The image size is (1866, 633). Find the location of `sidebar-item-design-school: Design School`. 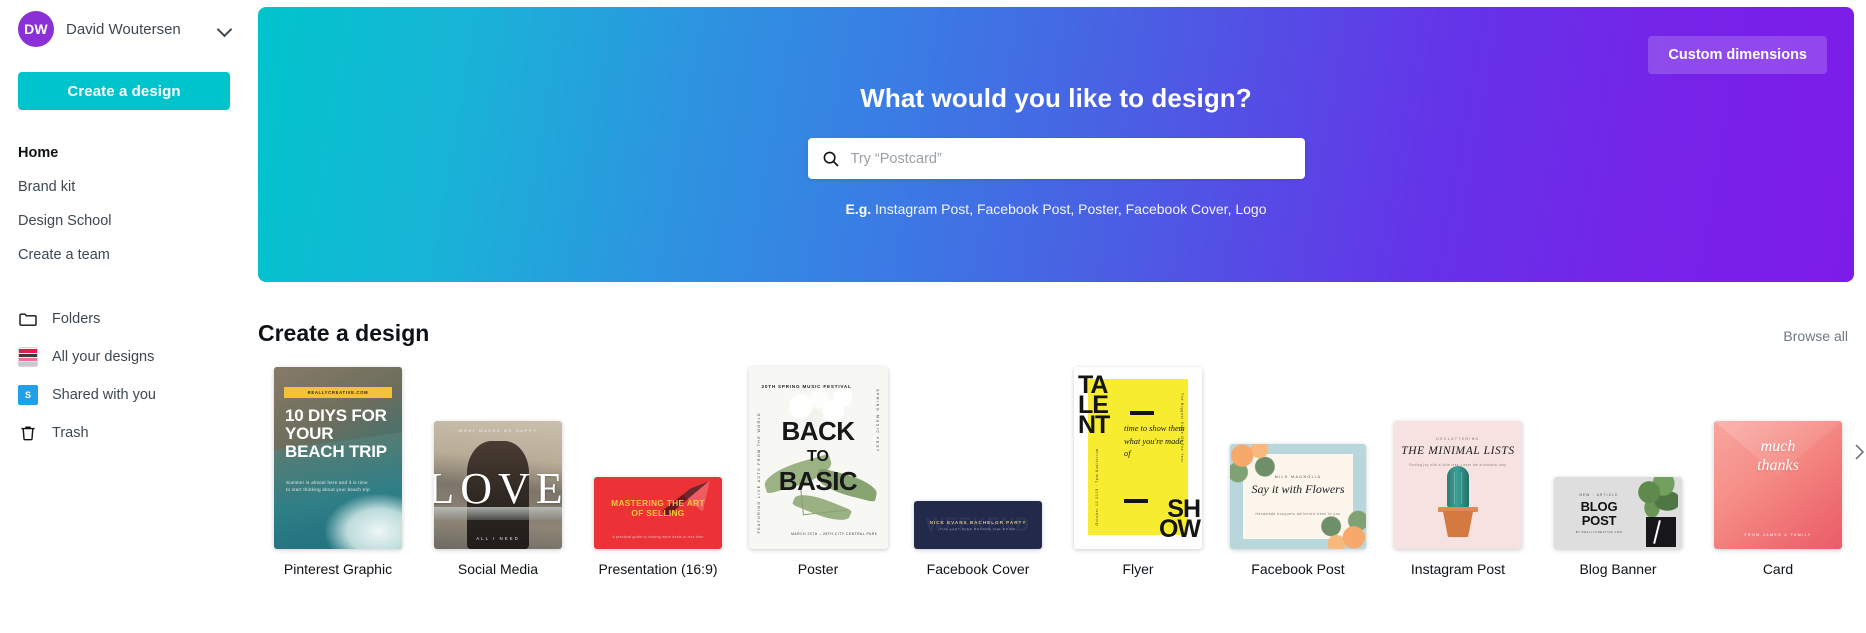

sidebar-item-design-school: Design School is located at coordinates (129, 221).